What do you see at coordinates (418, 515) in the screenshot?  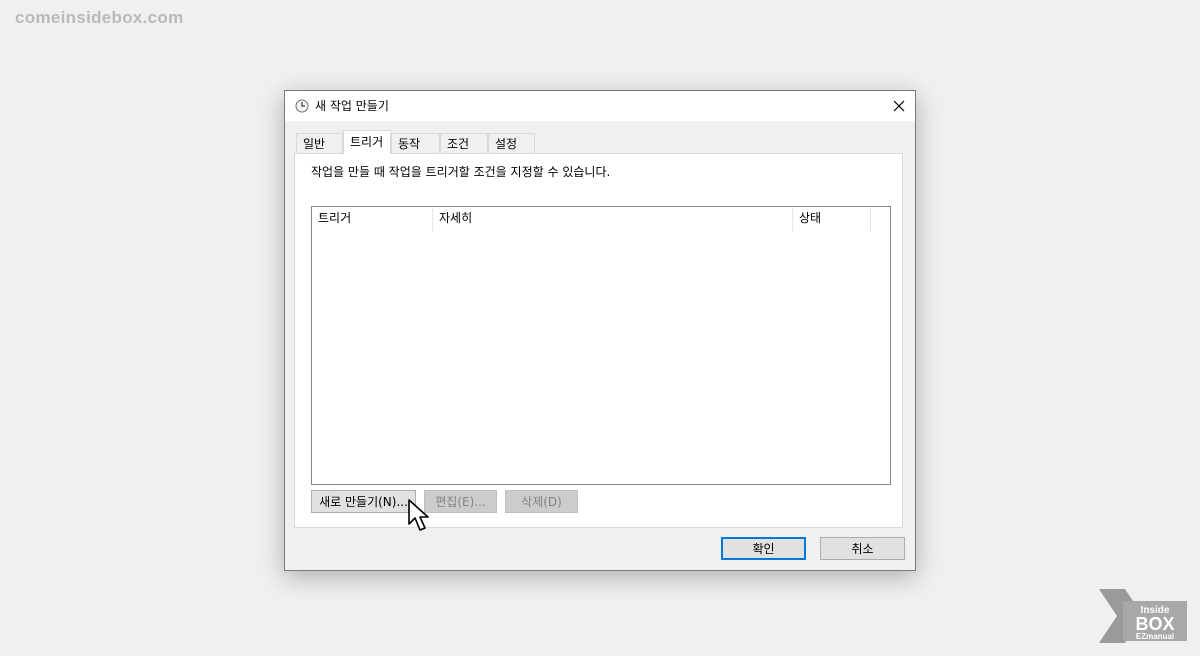 I see `mouse-pointer-icon` at bounding box center [418, 515].